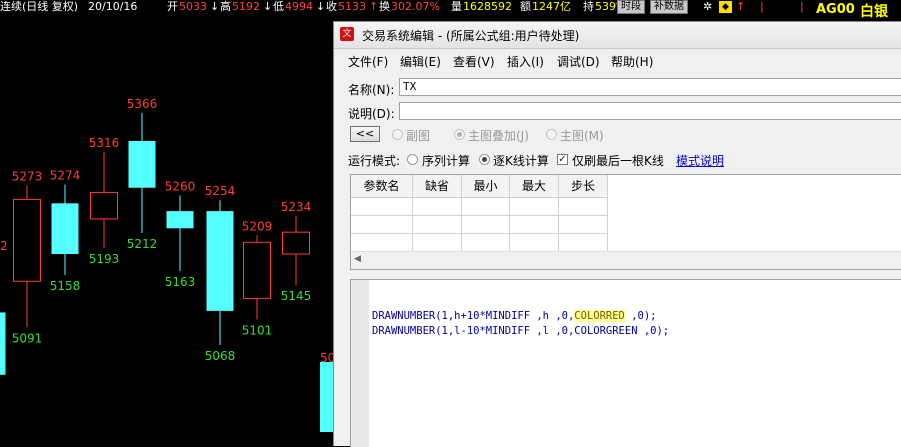 This screenshot has width=901, height=447. What do you see at coordinates (397, 134) in the screenshot?
I see `subchart-radio` at bounding box center [397, 134].